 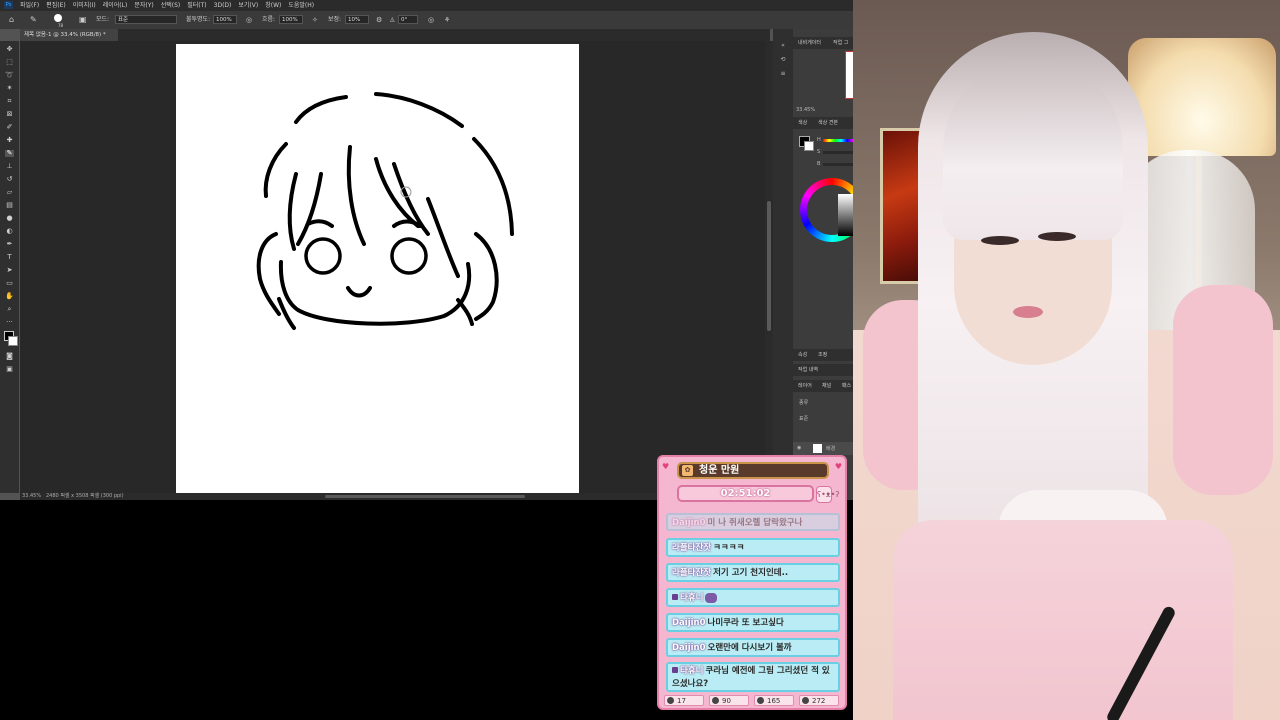 What do you see at coordinates (9, 369) in the screenshot?
I see `screen-mode-icon: ▣` at bounding box center [9, 369].